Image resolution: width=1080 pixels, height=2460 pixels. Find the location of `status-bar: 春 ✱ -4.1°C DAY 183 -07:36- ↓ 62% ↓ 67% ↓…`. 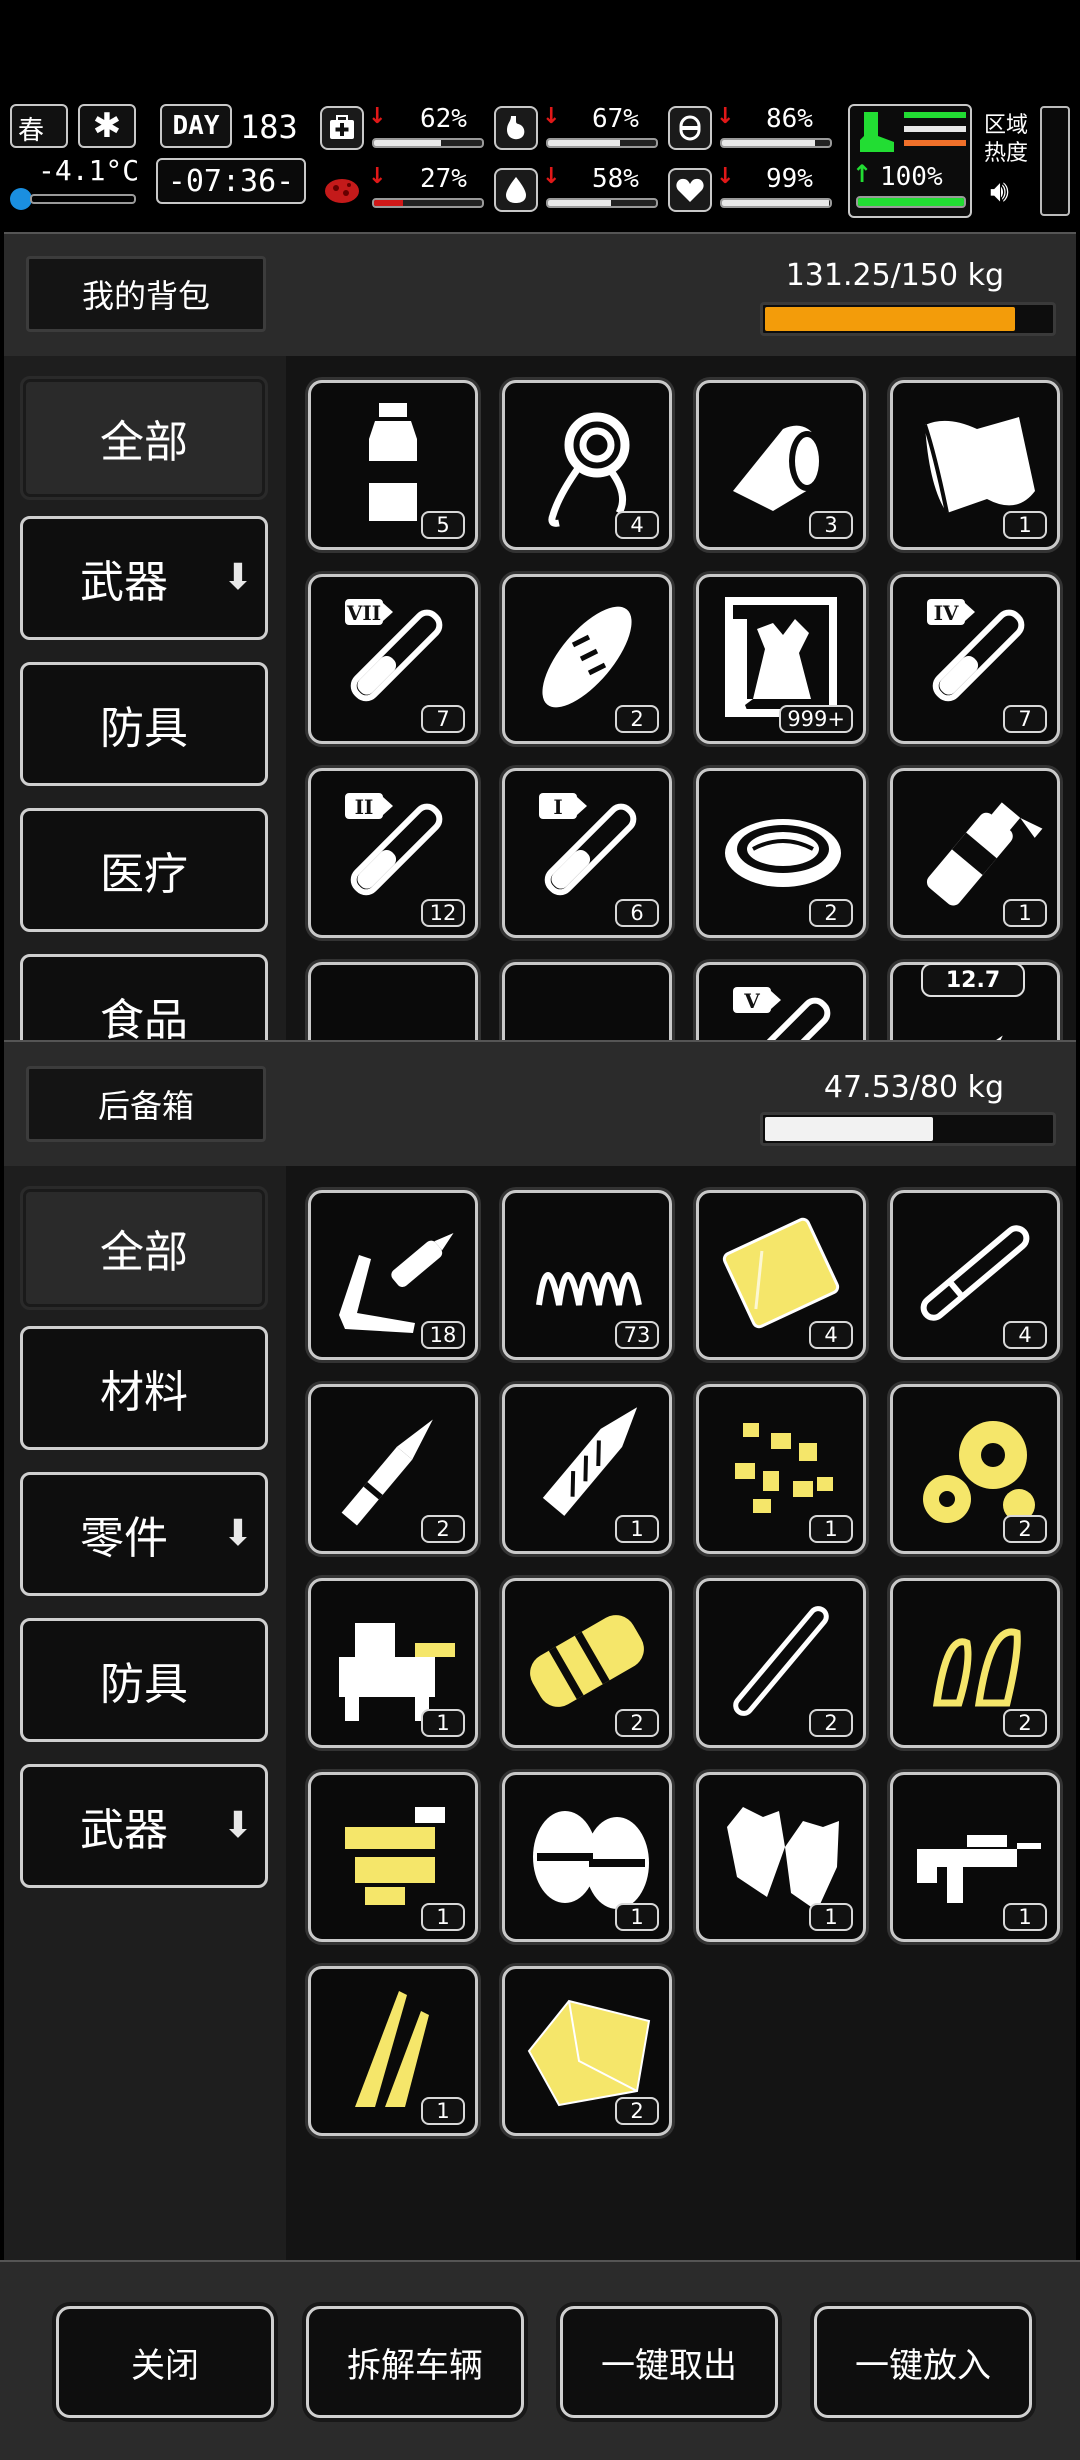

status-bar: 春 ✱ -4.1°C DAY 183 -07:36- ↓ 62% ↓ 67% ↓… is located at coordinates (540, 160).